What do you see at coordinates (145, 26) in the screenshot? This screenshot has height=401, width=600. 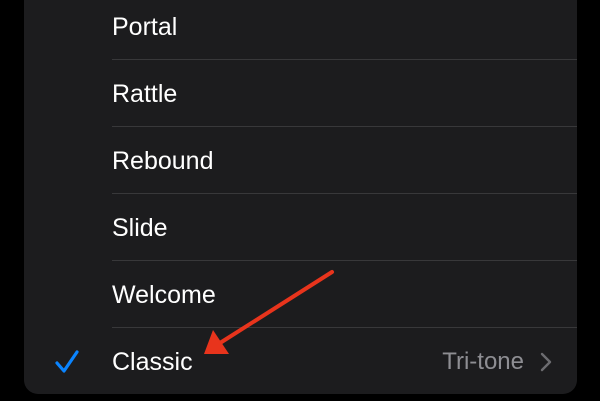 I see `sound-option-label: Portal` at bounding box center [145, 26].